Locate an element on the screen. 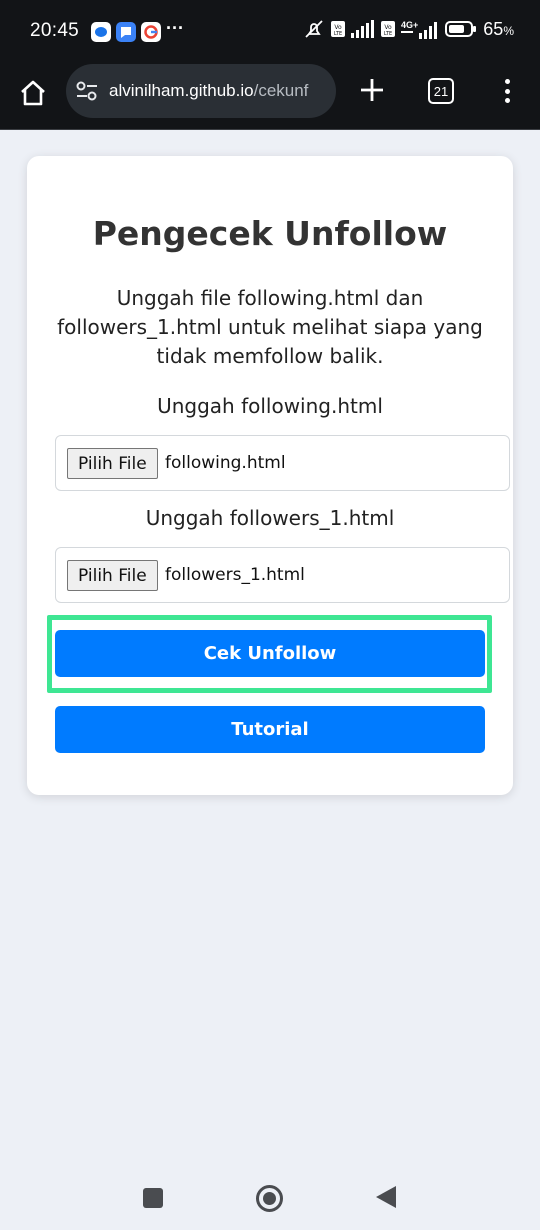 This screenshot has width=540, height=1230. followers-file-input: Pilih File followers_1.html is located at coordinates (282, 575).